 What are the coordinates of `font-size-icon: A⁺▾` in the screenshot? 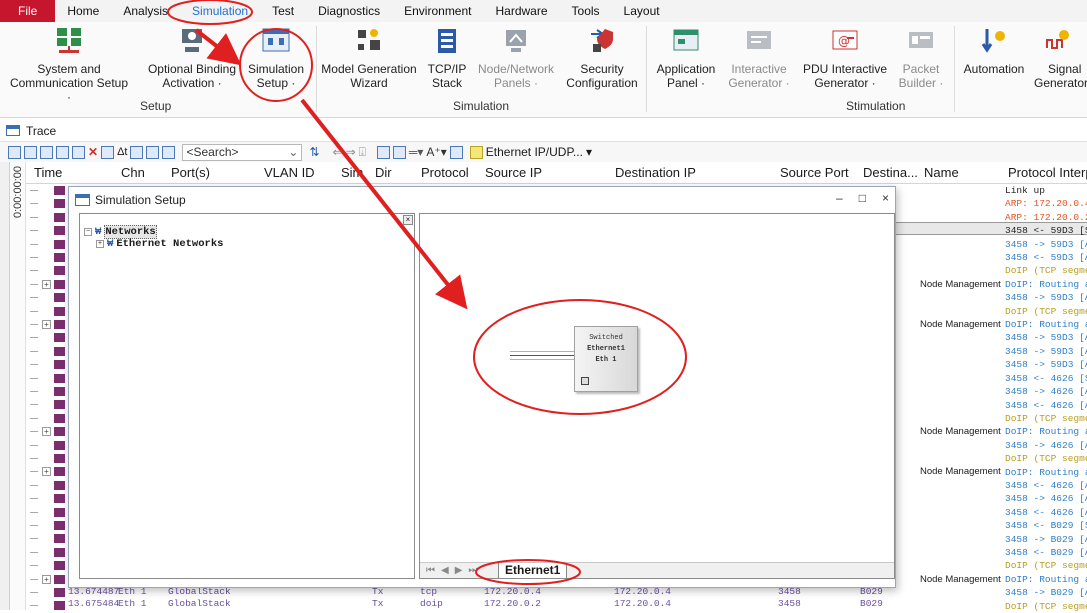 It's located at (436, 152).